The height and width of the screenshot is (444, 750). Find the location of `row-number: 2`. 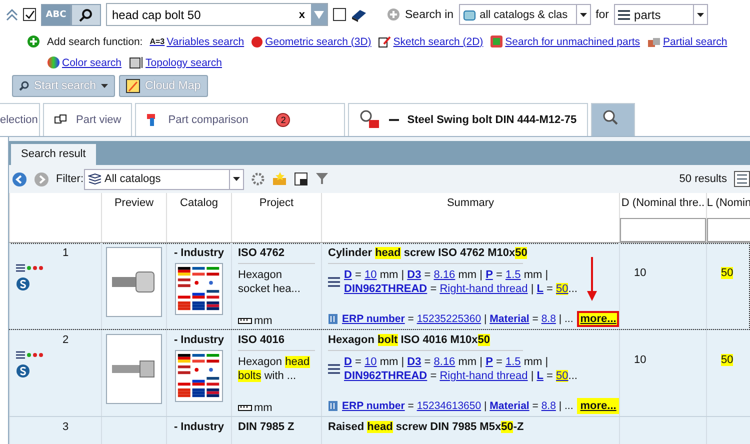

row-number: 2 is located at coordinates (65, 340).